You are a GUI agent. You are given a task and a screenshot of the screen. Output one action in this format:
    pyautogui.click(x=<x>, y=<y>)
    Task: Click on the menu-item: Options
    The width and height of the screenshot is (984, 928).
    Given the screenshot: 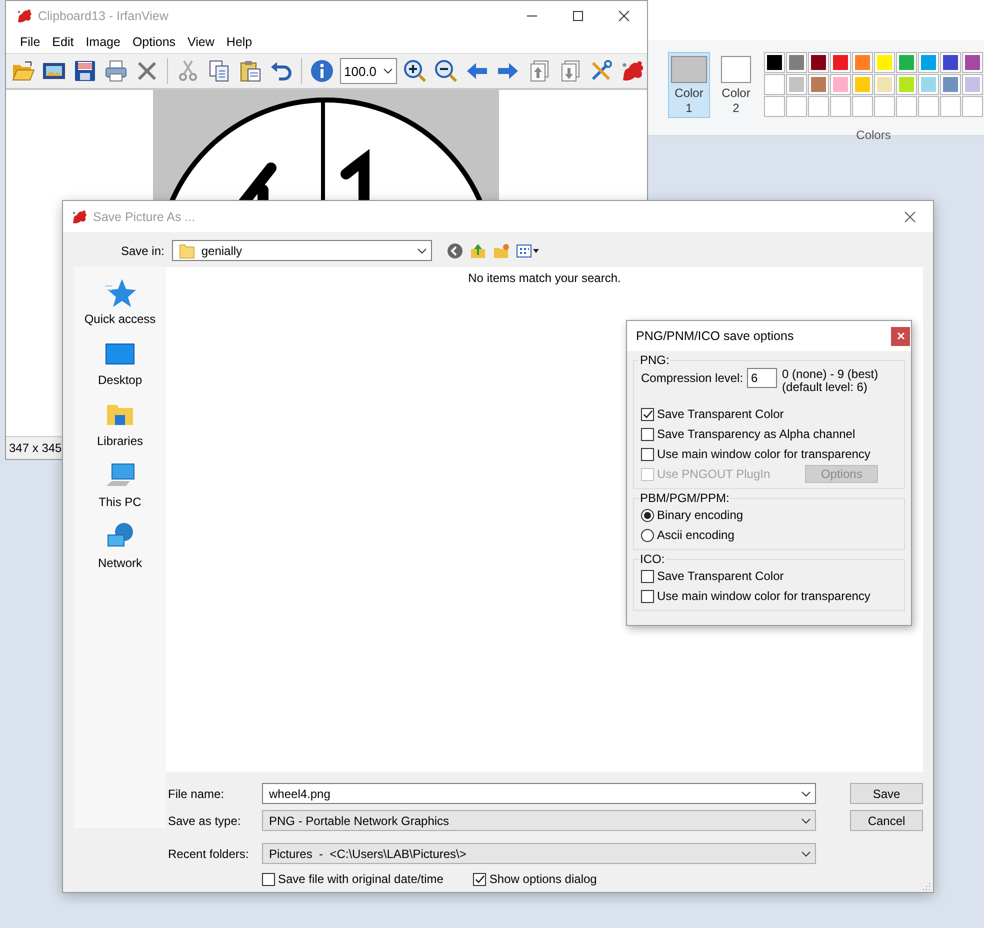 What is the action you would take?
    pyautogui.click(x=154, y=42)
    